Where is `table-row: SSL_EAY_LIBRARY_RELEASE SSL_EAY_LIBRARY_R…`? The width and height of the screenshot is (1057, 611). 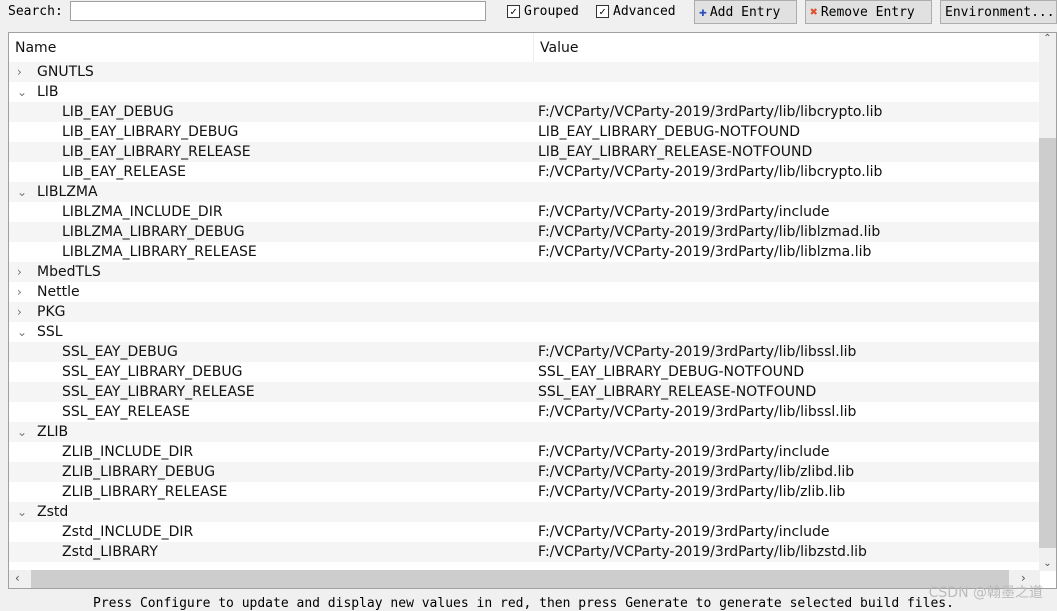
table-row: SSL_EAY_LIBRARY_RELEASE SSL_EAY_LIBRARY_R… is located at coordinates (524, 392).